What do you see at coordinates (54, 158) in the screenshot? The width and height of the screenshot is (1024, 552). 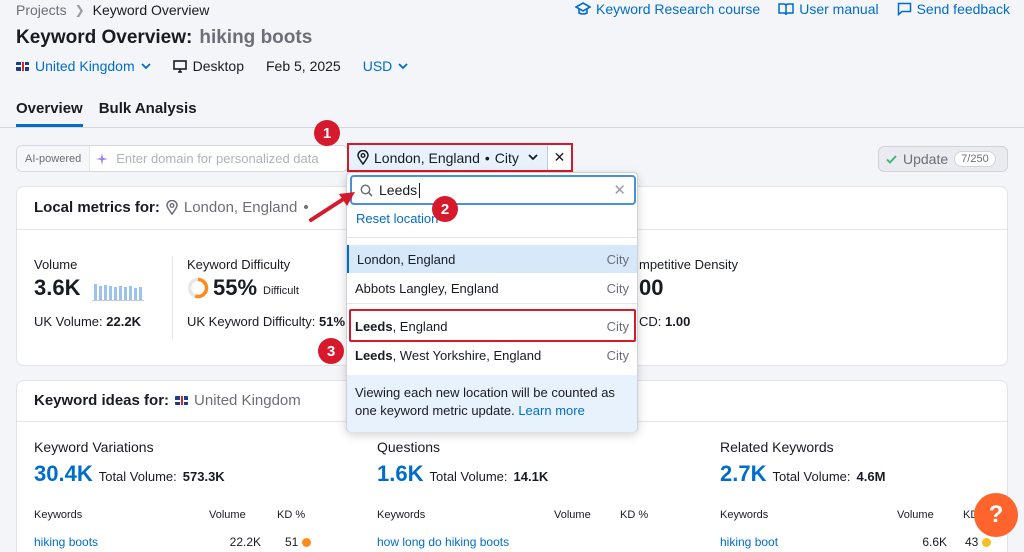 I see `ai-powered-badge: AI-powered` at bounding box center [54, 158].